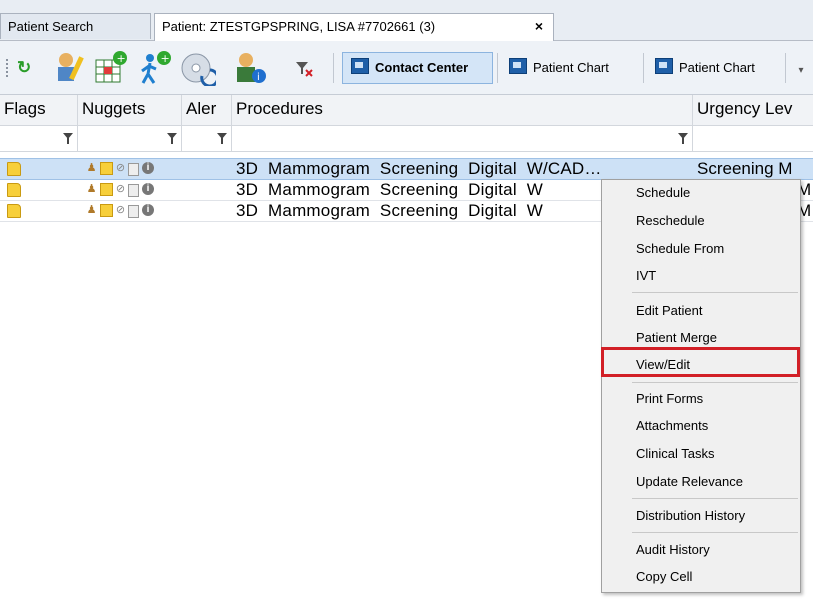 Image resolution: width=813 pixels, height=601 pixels. Describe the element at coordinates (422, 67) in the screenshot. I see `contact-center-label: Contact Center` at that location.